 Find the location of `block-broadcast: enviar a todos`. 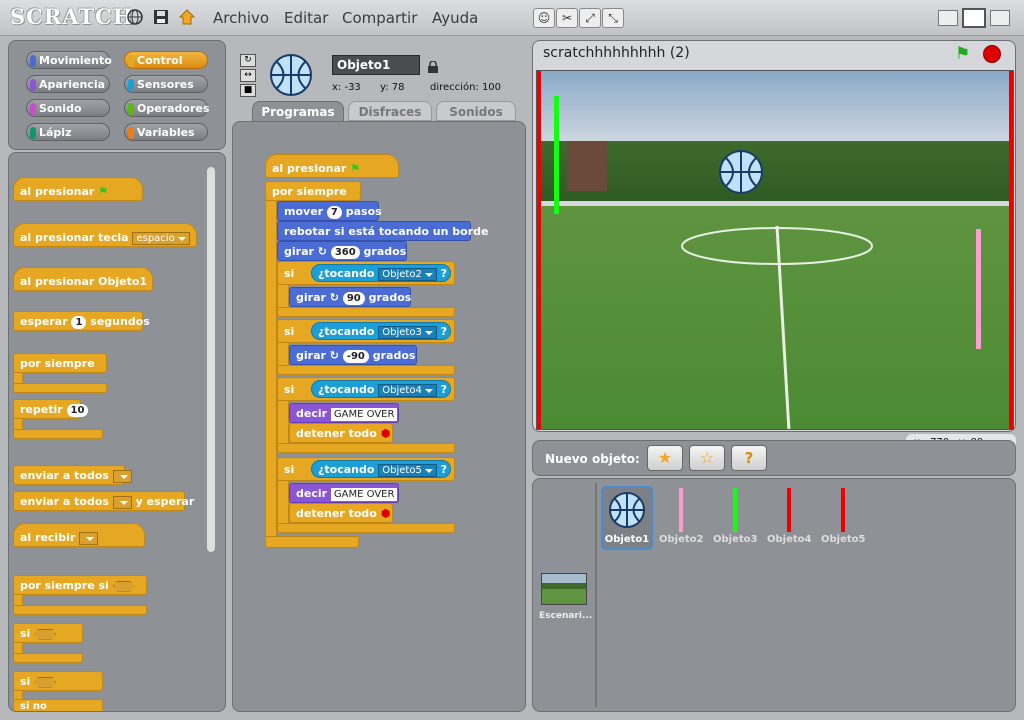

block-broadcast: enviar a todos is located at coordinates (72, 475).